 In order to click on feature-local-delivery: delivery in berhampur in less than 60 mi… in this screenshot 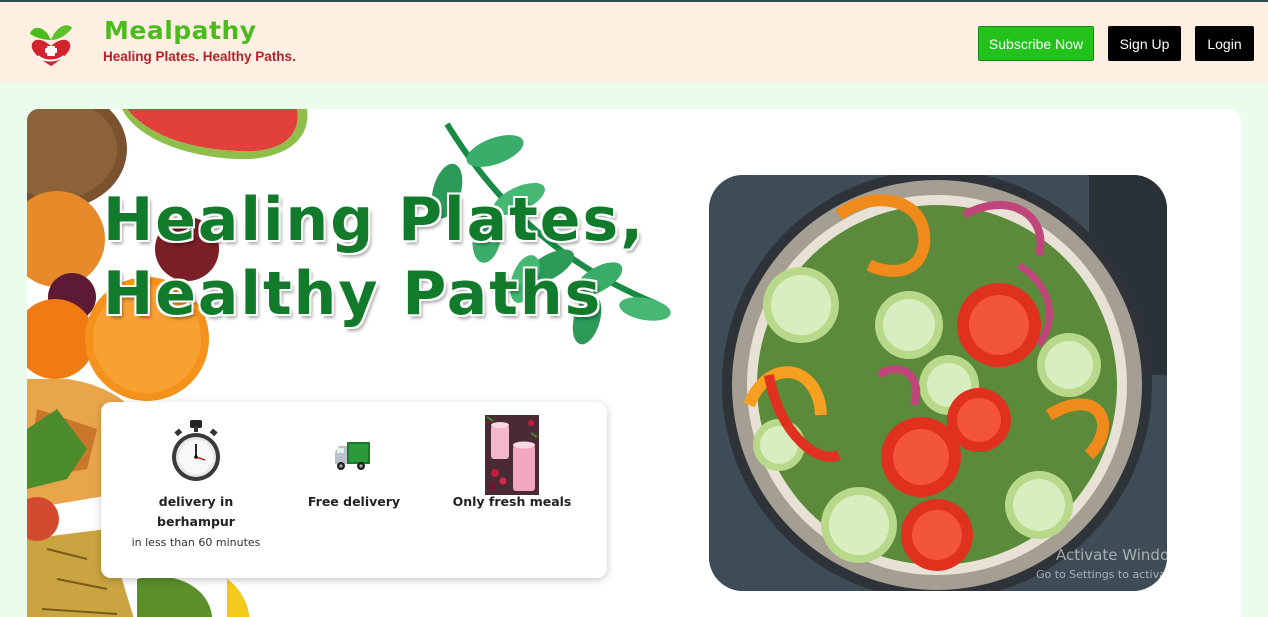, I will do `click(196, 490)`.